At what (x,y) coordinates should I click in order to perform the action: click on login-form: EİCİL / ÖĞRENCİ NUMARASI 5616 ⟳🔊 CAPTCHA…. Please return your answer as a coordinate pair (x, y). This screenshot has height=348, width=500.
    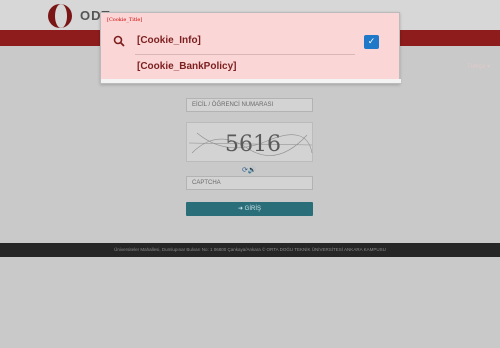
    Looking at the image, I should click on (249, 158).